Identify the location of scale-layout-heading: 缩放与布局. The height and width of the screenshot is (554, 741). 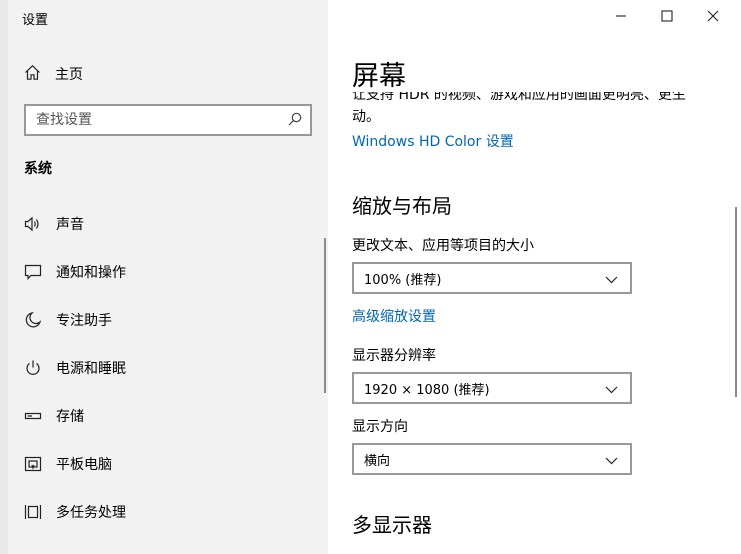
(402, 206).